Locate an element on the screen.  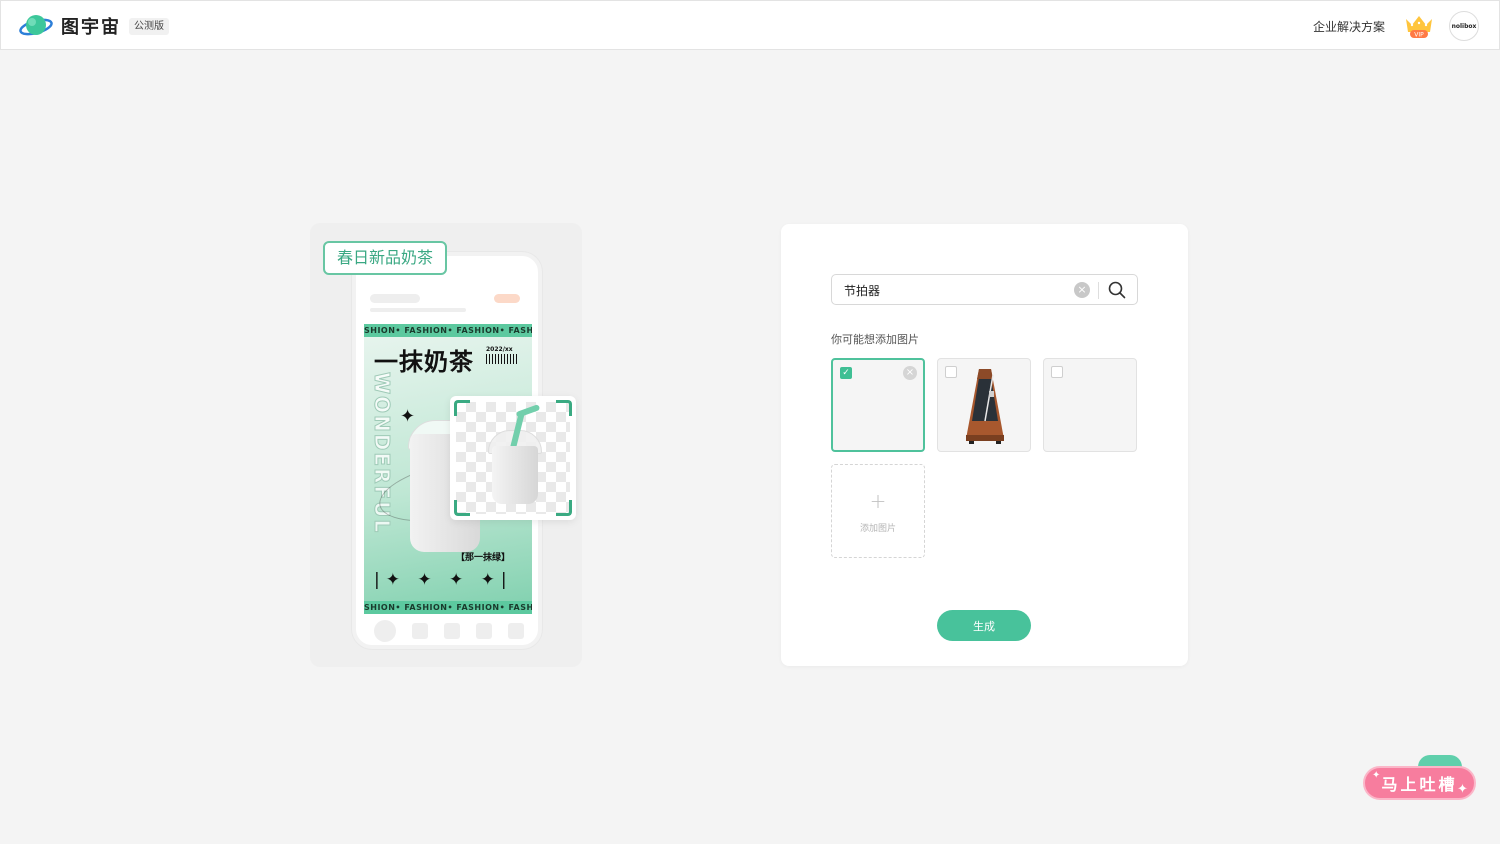
phone-placeholder-line is located at coordinates (418, 310).